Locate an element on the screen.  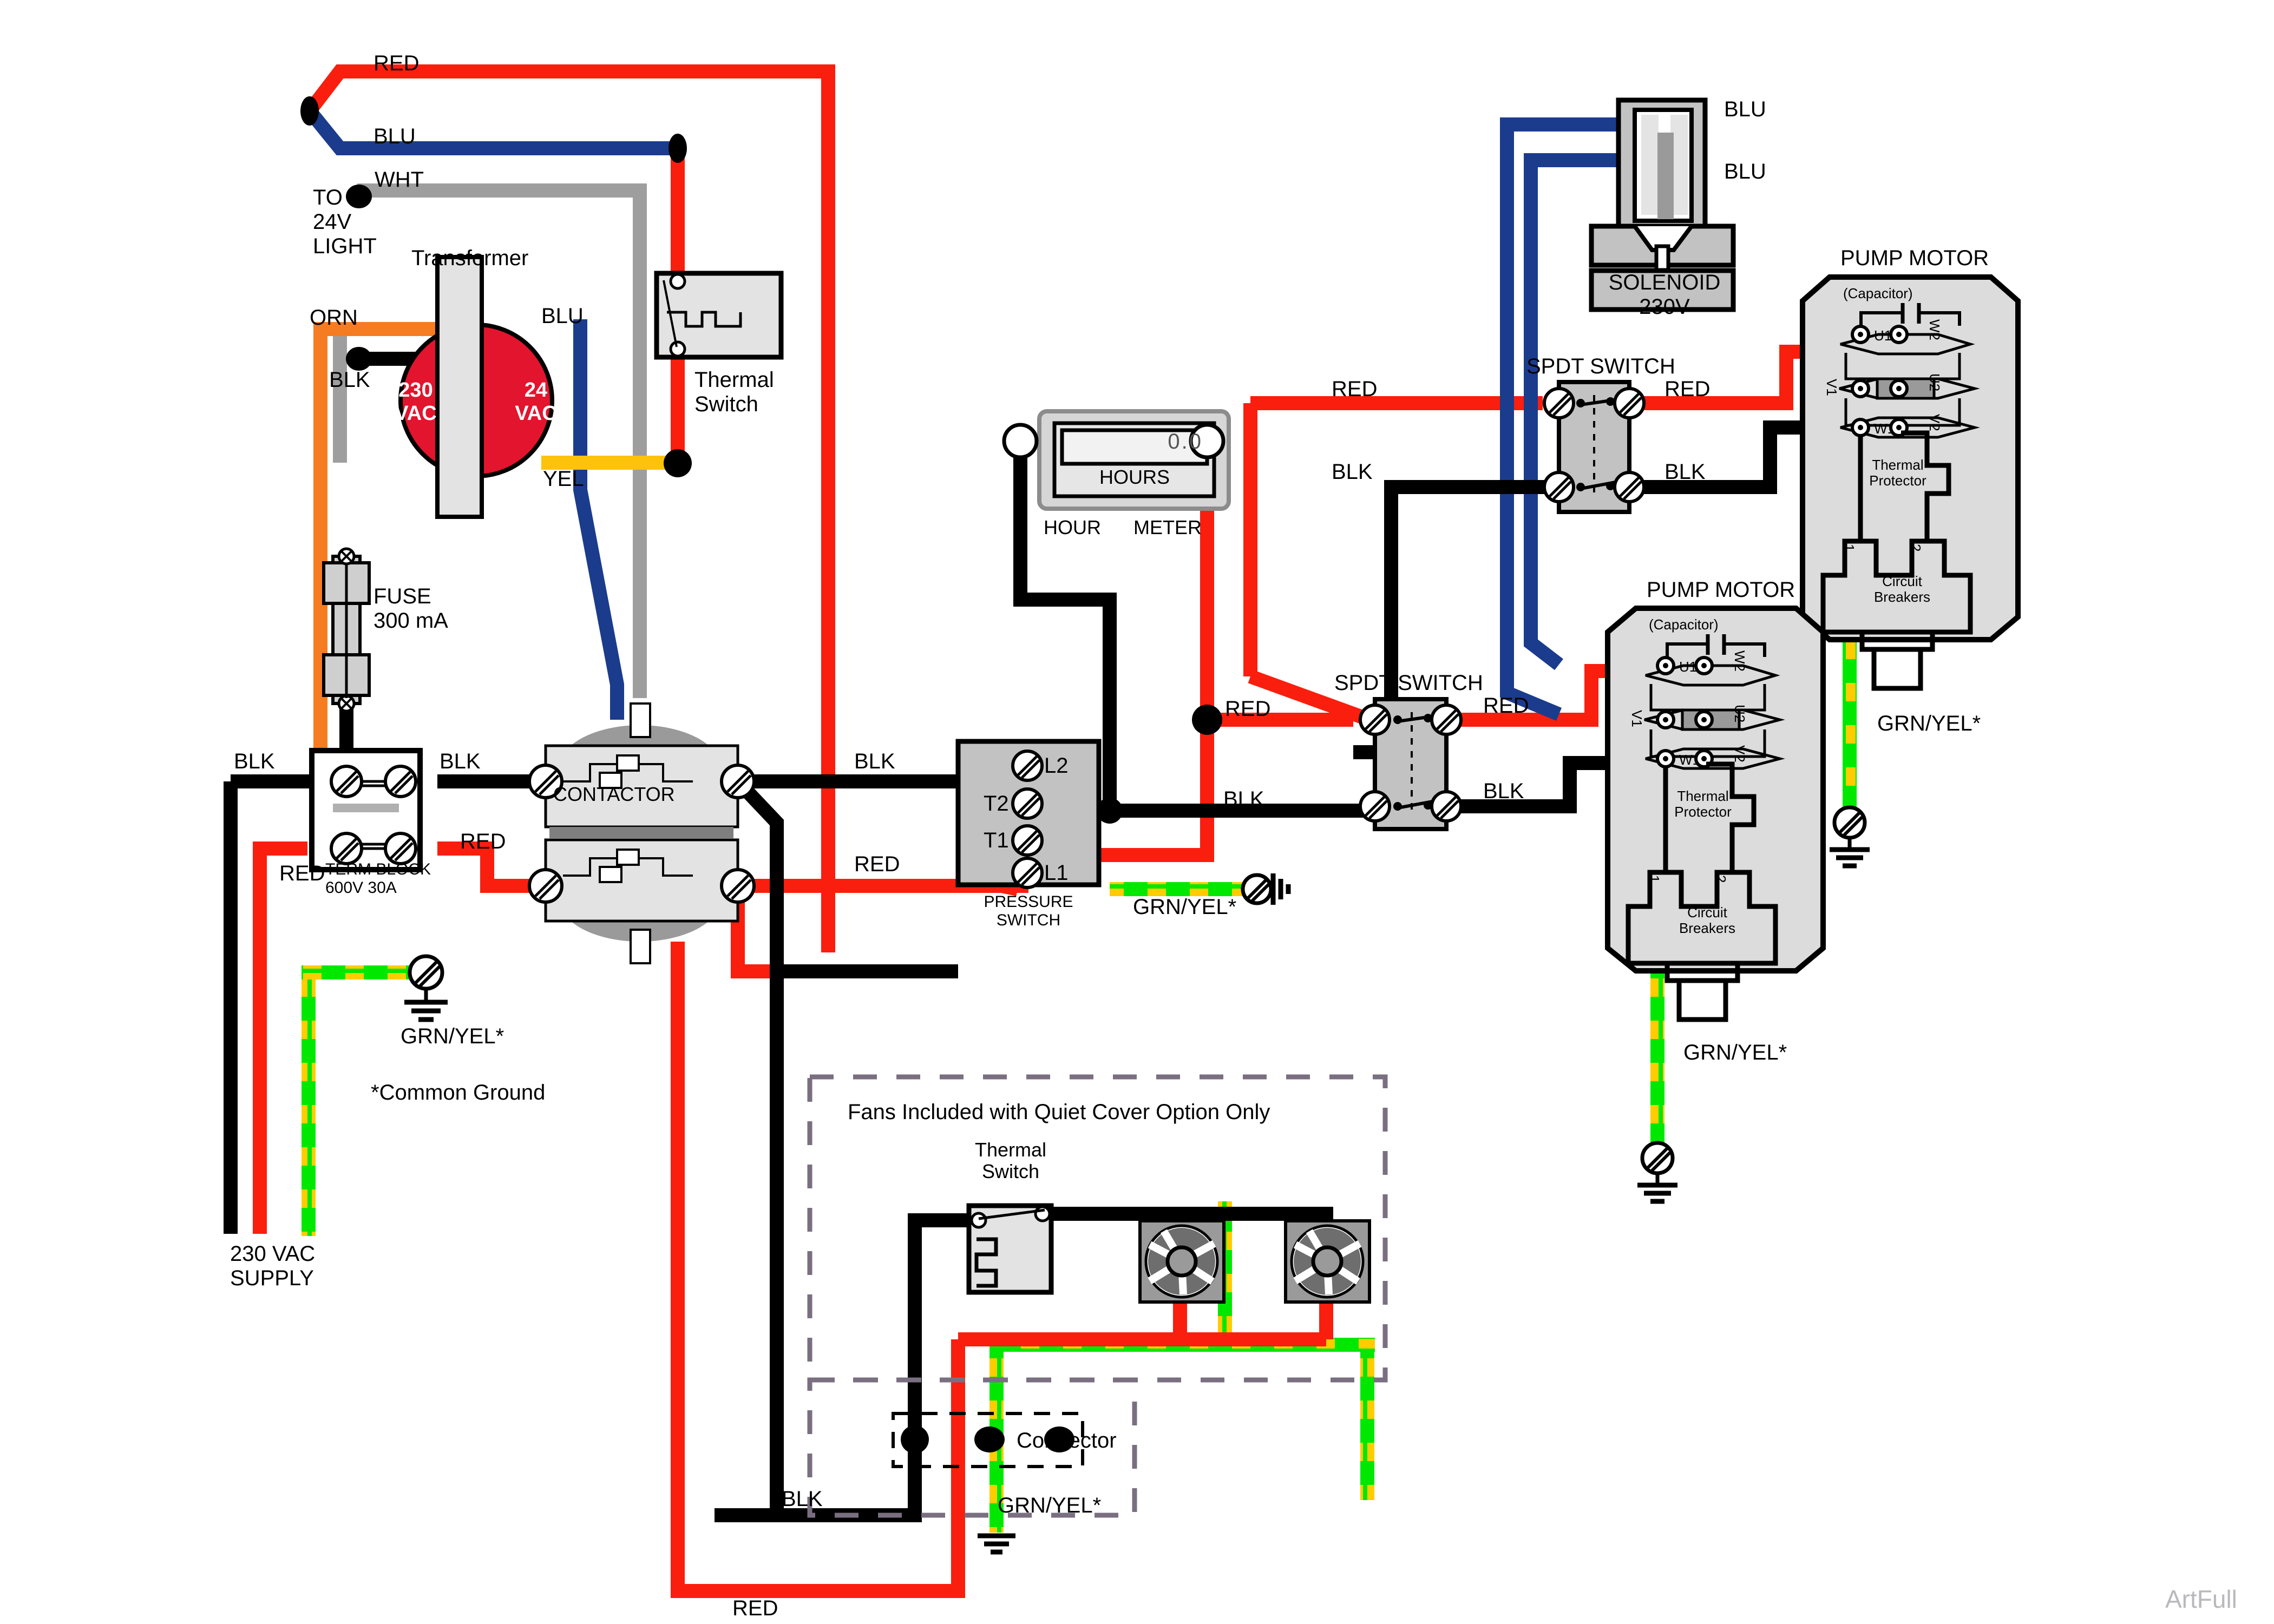
label-blu-top: BLU is located at coordinates (394, 136).